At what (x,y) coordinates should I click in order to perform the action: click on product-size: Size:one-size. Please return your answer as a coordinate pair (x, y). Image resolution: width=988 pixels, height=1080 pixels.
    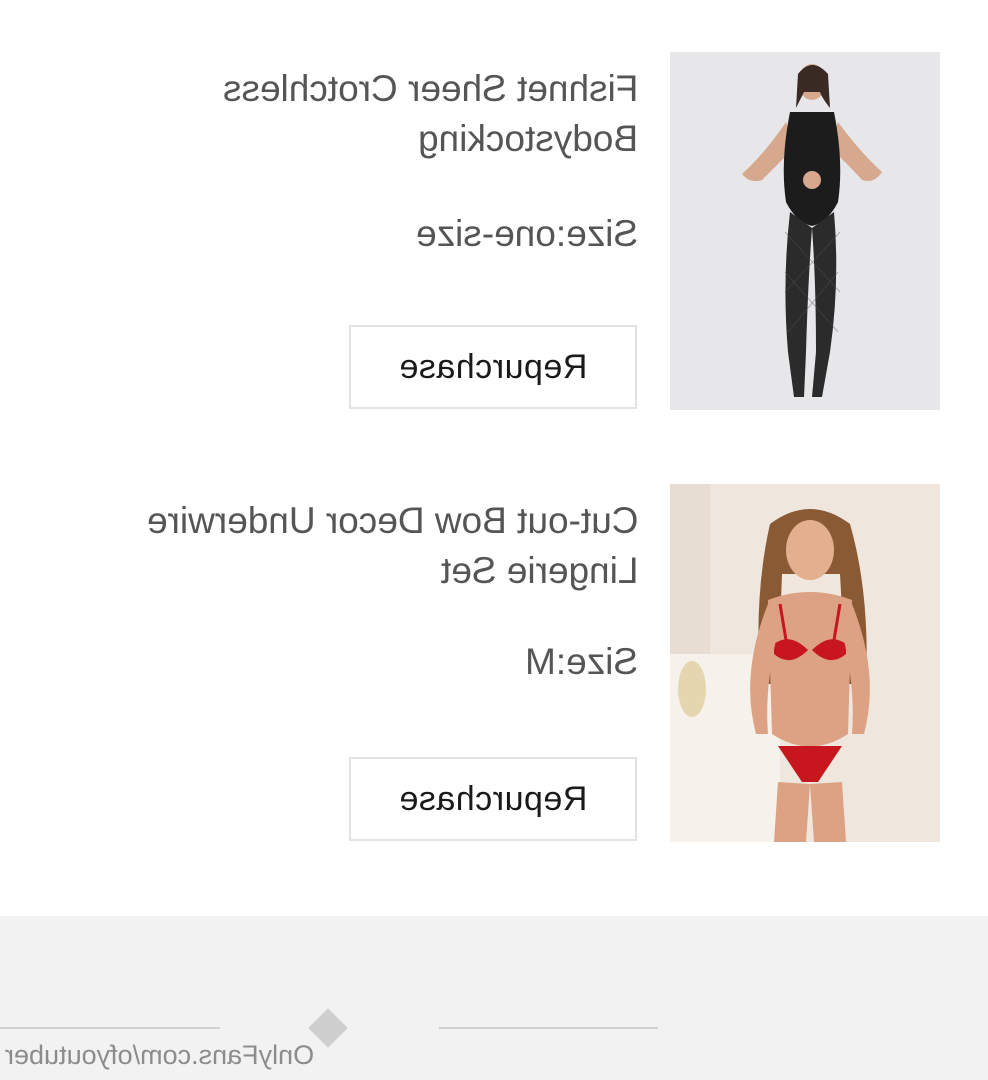
    Looking at the image, I should click on (527, 234).